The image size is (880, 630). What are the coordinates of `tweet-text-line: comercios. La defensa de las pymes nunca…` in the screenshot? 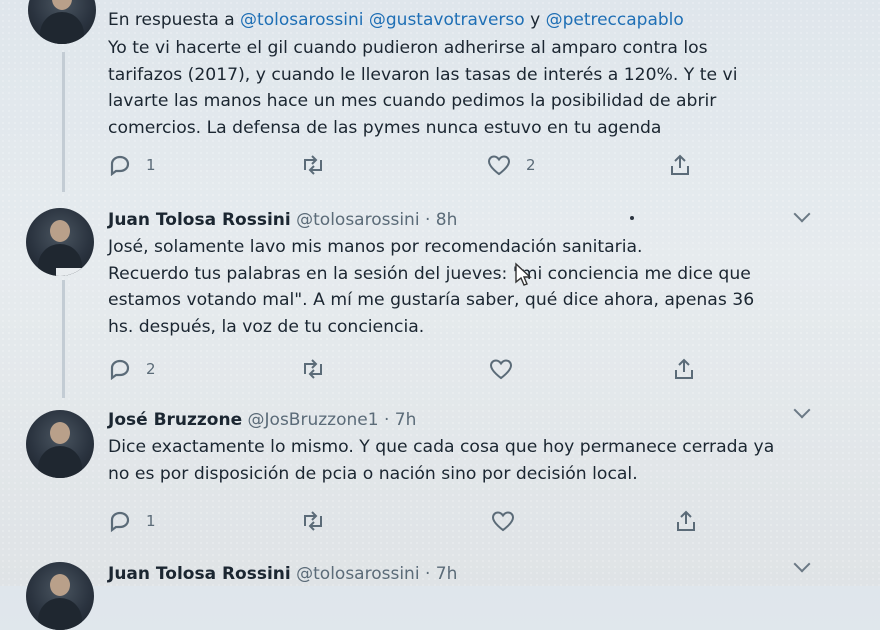 It's located at (385, 127).